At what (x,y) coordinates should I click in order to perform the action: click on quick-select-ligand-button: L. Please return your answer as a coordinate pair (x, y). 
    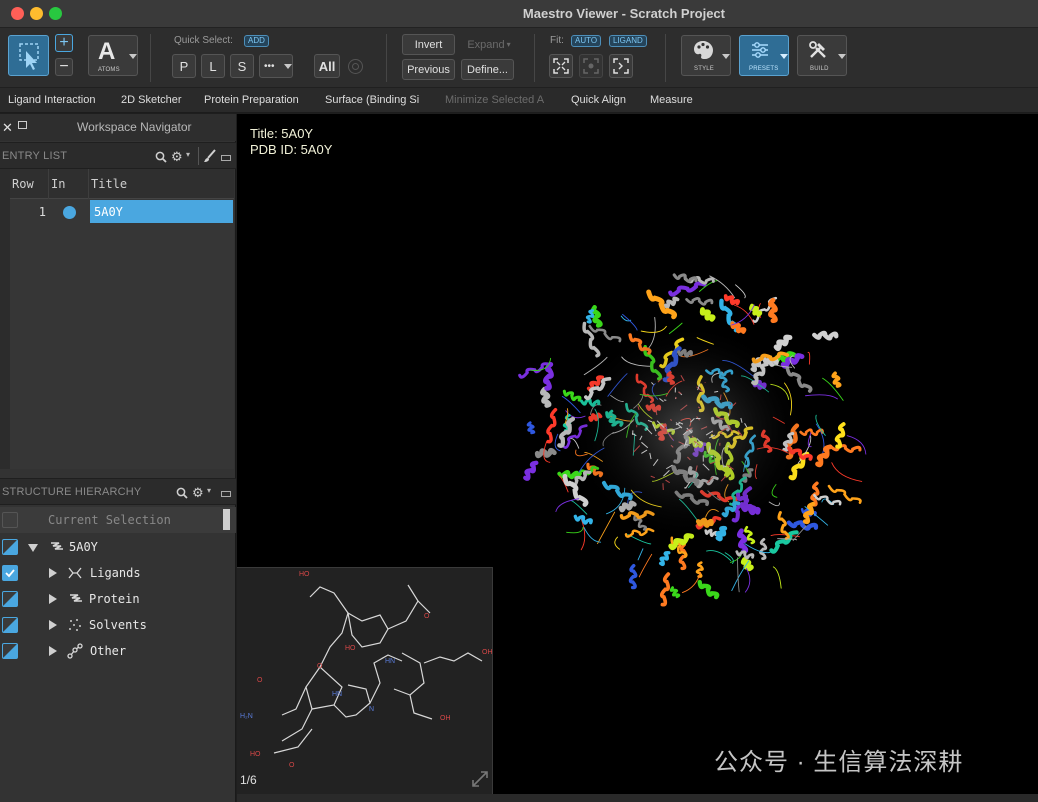
    Looking at the image, I should click on (213, 66).